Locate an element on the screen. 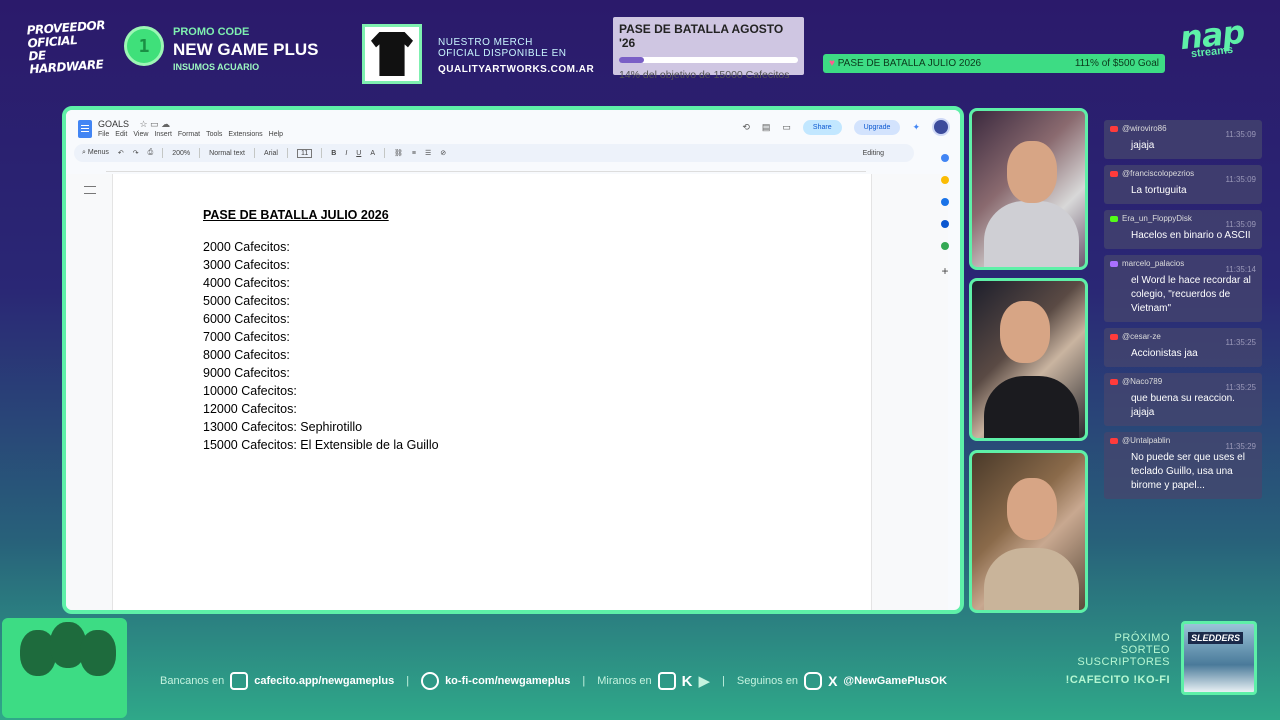 The height and width of the screenshot is (720, 1280). merch-line2: OFICIAL DISPONIBLE EN is located at coordinates (502, 53).